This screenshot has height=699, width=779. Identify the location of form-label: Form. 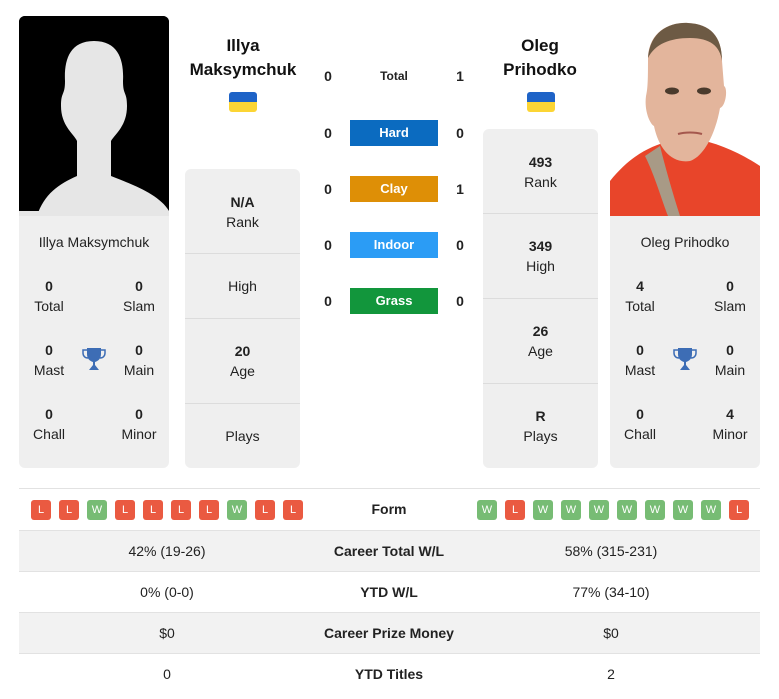
(389, 509).